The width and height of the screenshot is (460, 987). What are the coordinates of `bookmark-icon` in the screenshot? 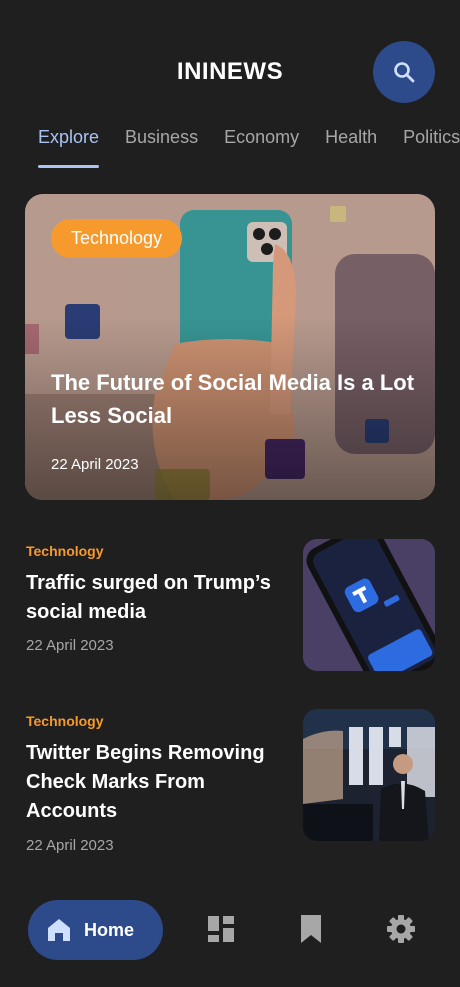 It's located at (311, 929).